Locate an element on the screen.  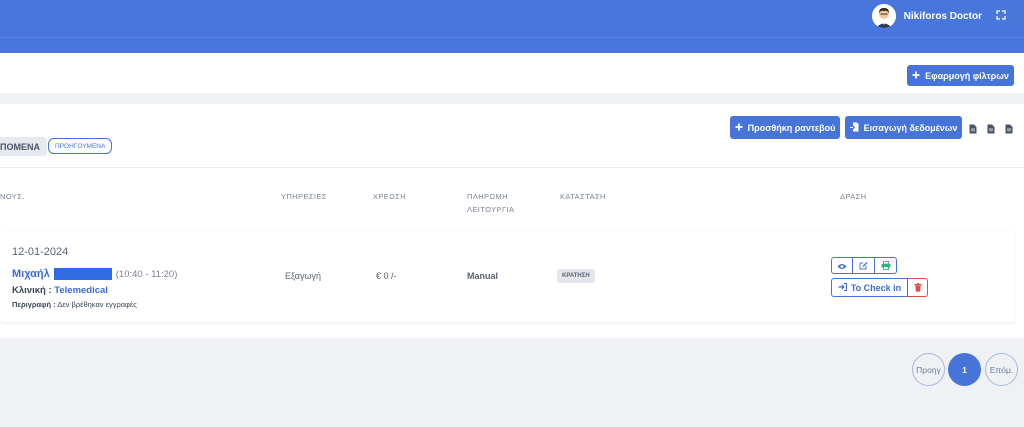
appointment-date: 12-01-2024 is located at coordinates (40, 252).